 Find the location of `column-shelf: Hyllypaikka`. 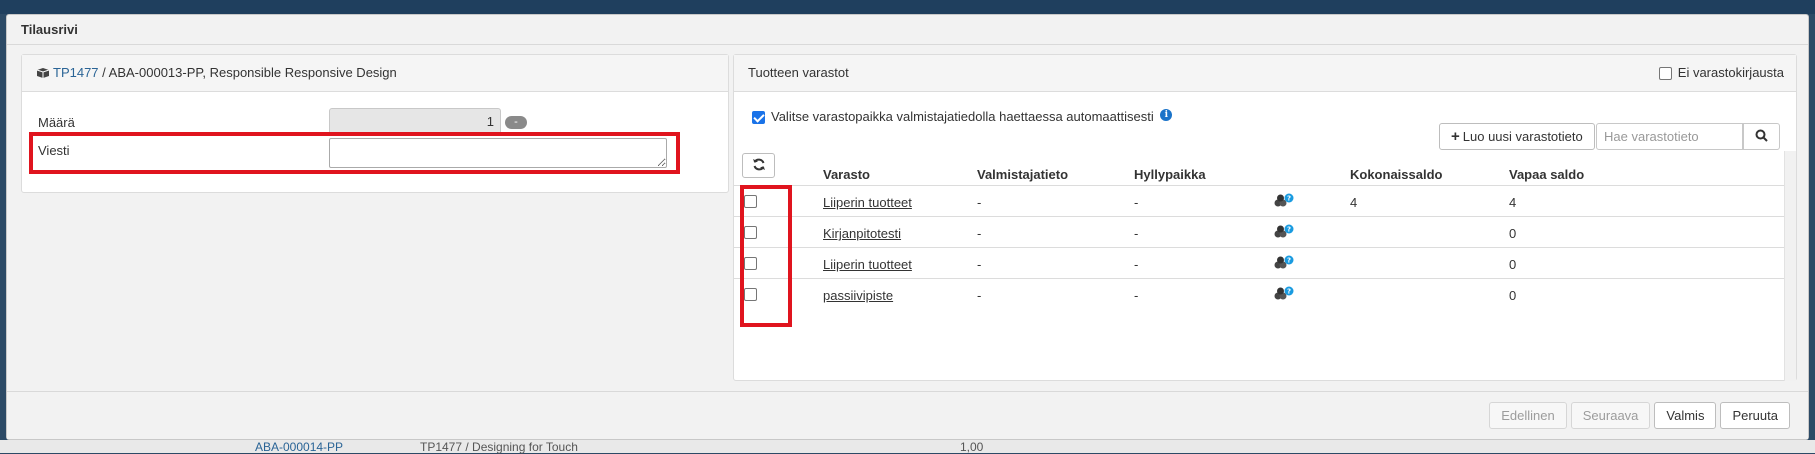

column-shelf: Hyllypaikka is located at coordinates (1170, 174).